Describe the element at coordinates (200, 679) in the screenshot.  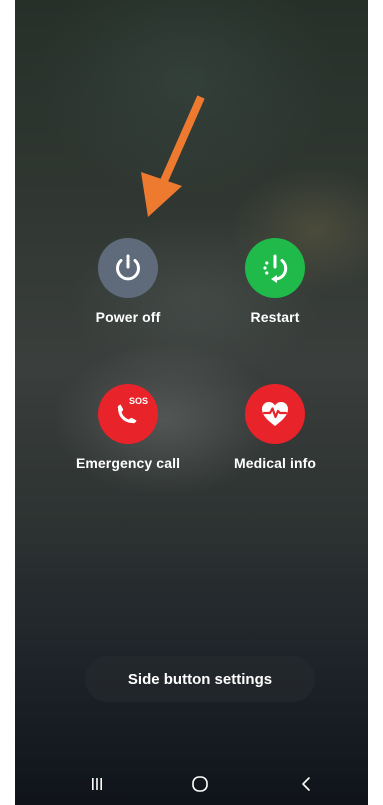
I see `side-button-settings-button: Side button settings` at that location.